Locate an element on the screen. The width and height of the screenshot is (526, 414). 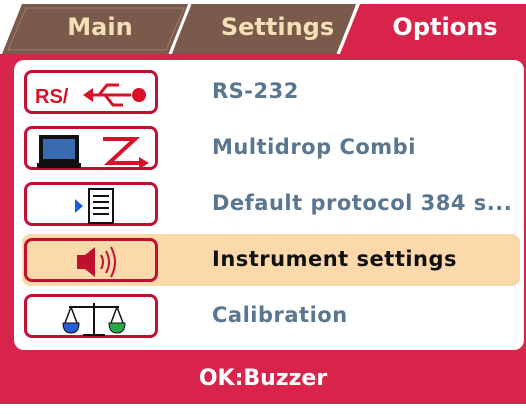
monitor-graphic is located at coordinates (93, 152).